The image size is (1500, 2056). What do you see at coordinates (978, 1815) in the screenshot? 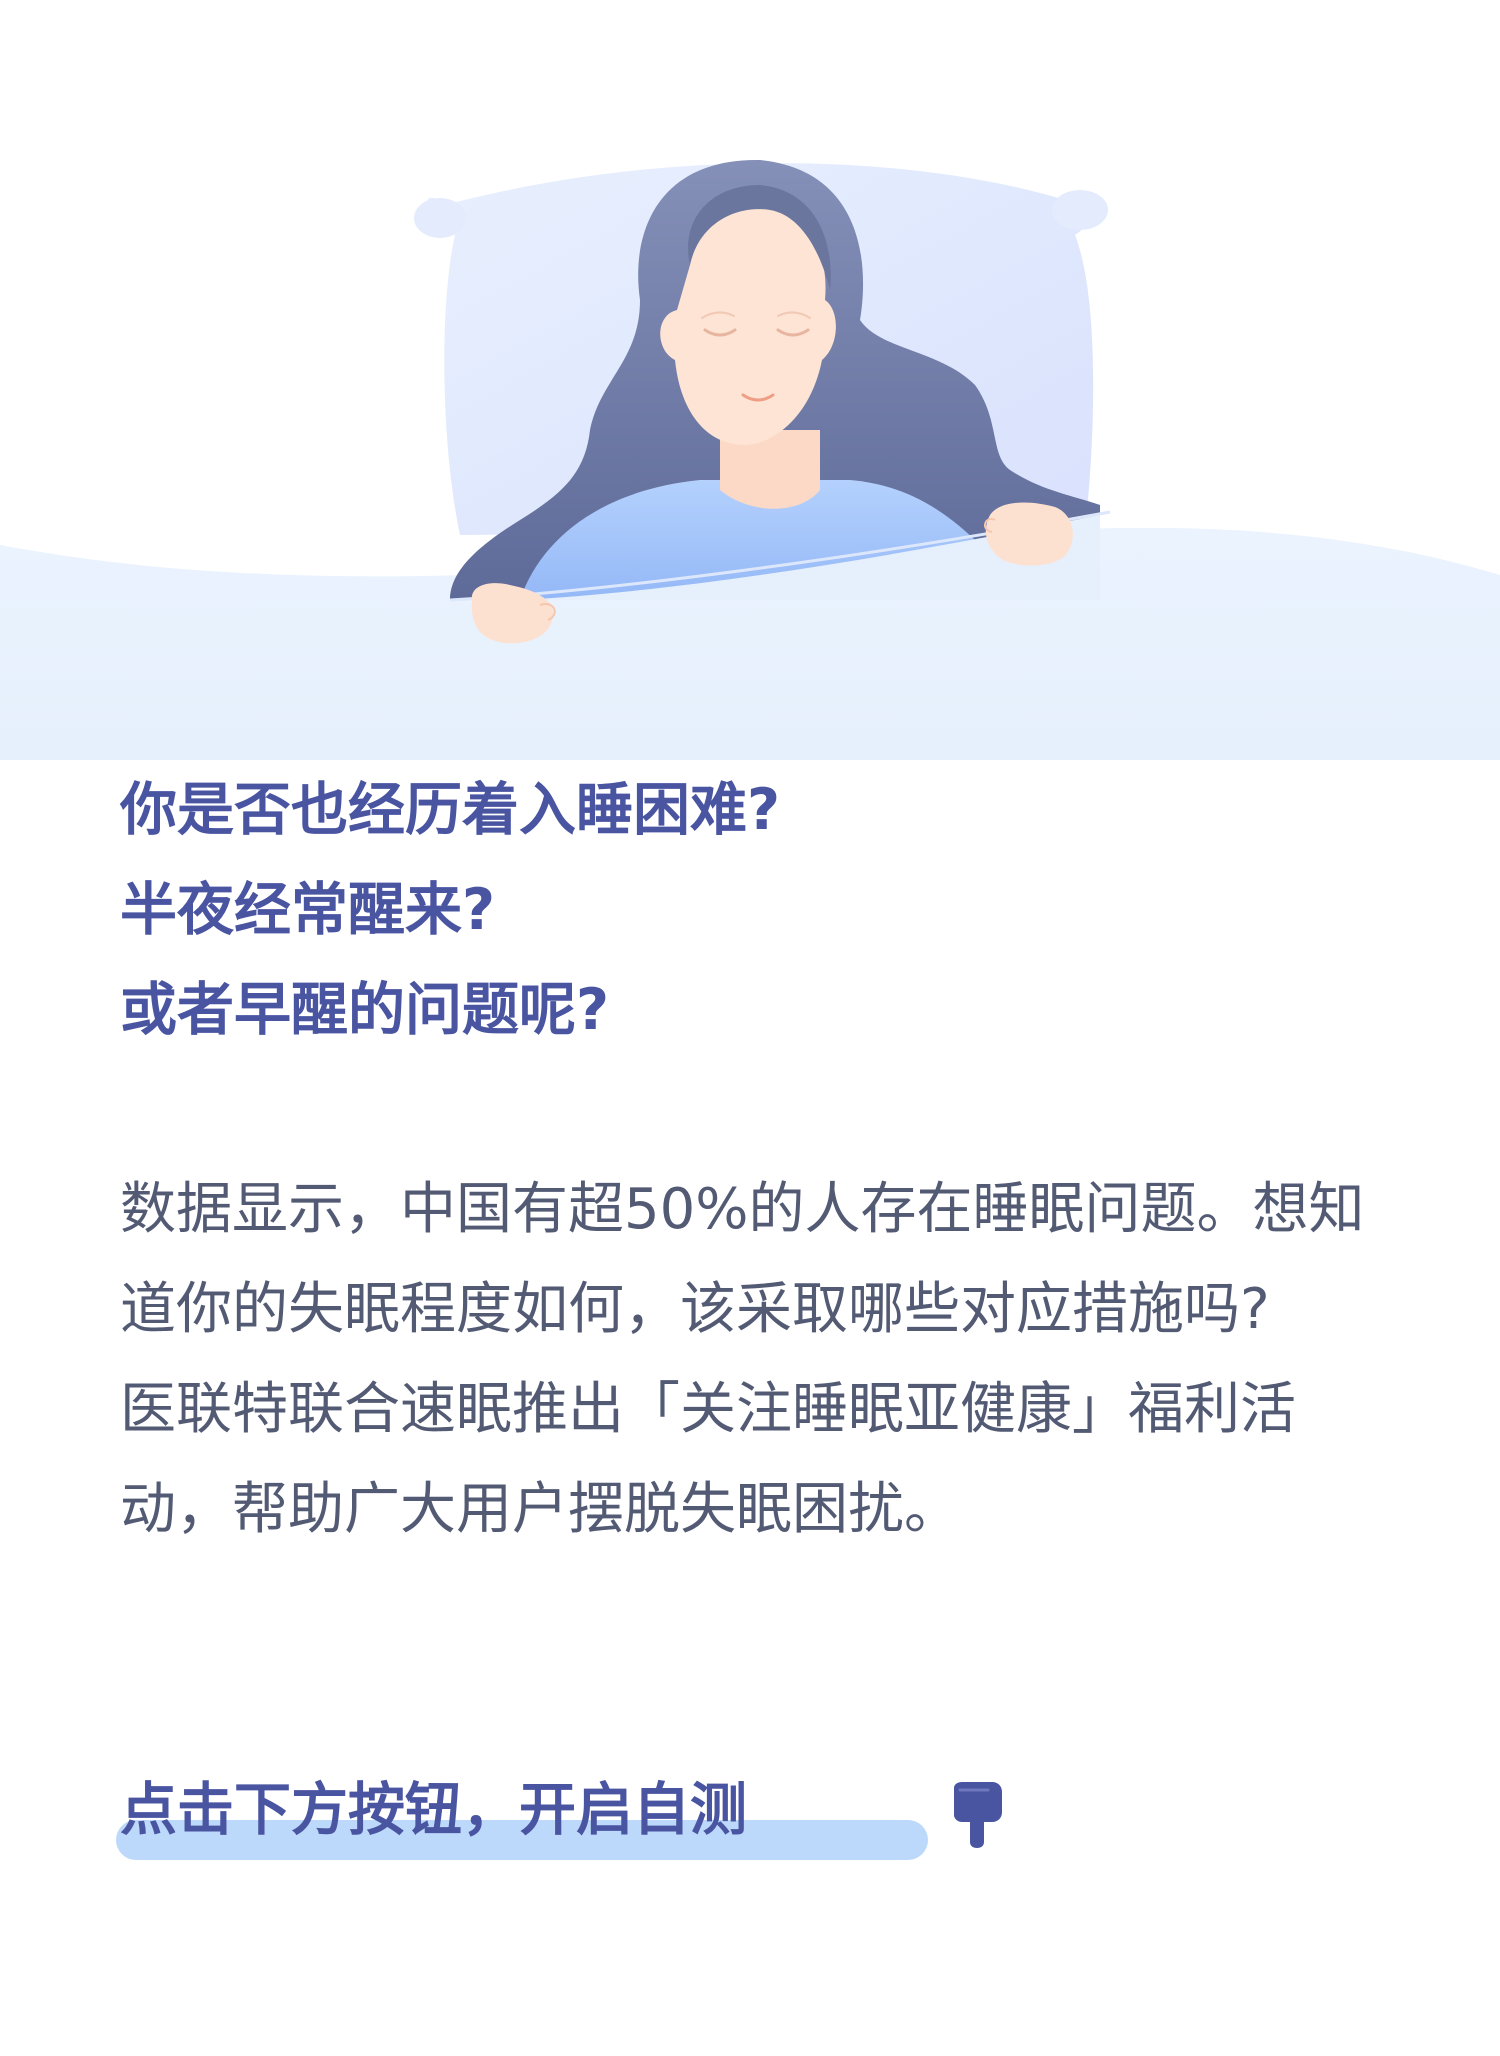
I see `pointing-down-hand-icon` at bounding box center [978, 1815].